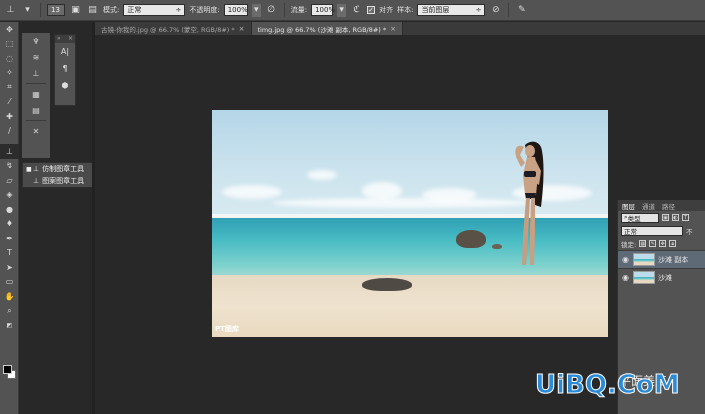 The height and width of the screenshot is (414, 705). What do you see at coordinates (628, 206) in the screenshot?
I see `tab-layers: 图层` at bounding box center [628, 206].